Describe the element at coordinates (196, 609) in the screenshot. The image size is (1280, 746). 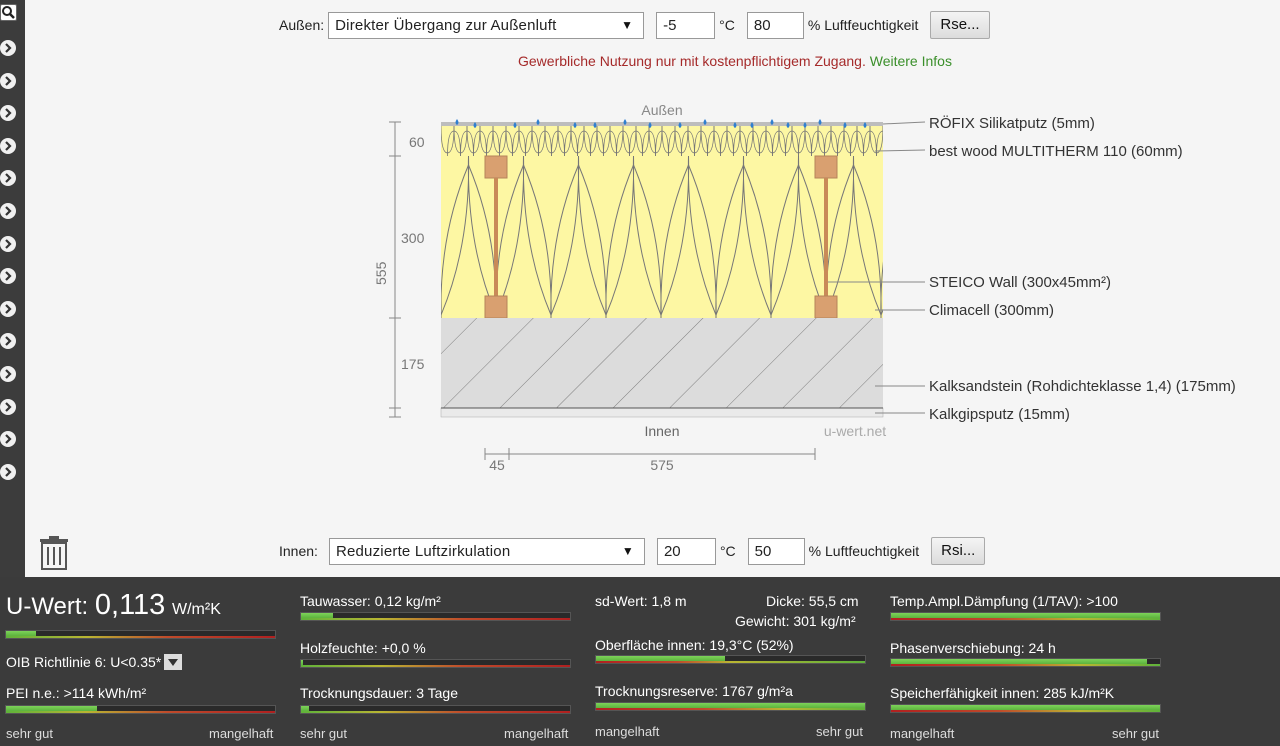
I see `u-value-unit: W/m²K` at that location.